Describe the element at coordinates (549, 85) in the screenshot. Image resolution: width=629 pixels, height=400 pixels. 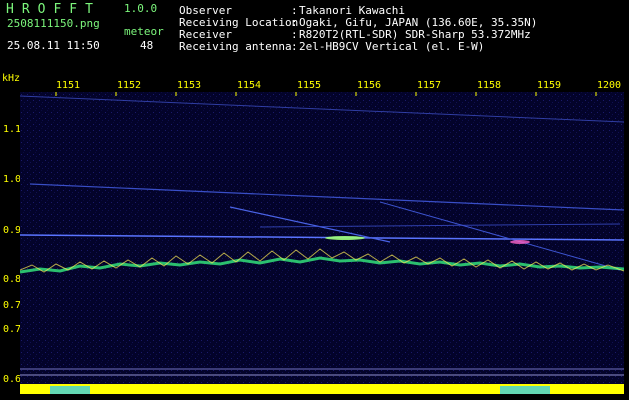
I see `x-tick-label: 1159` at that location.